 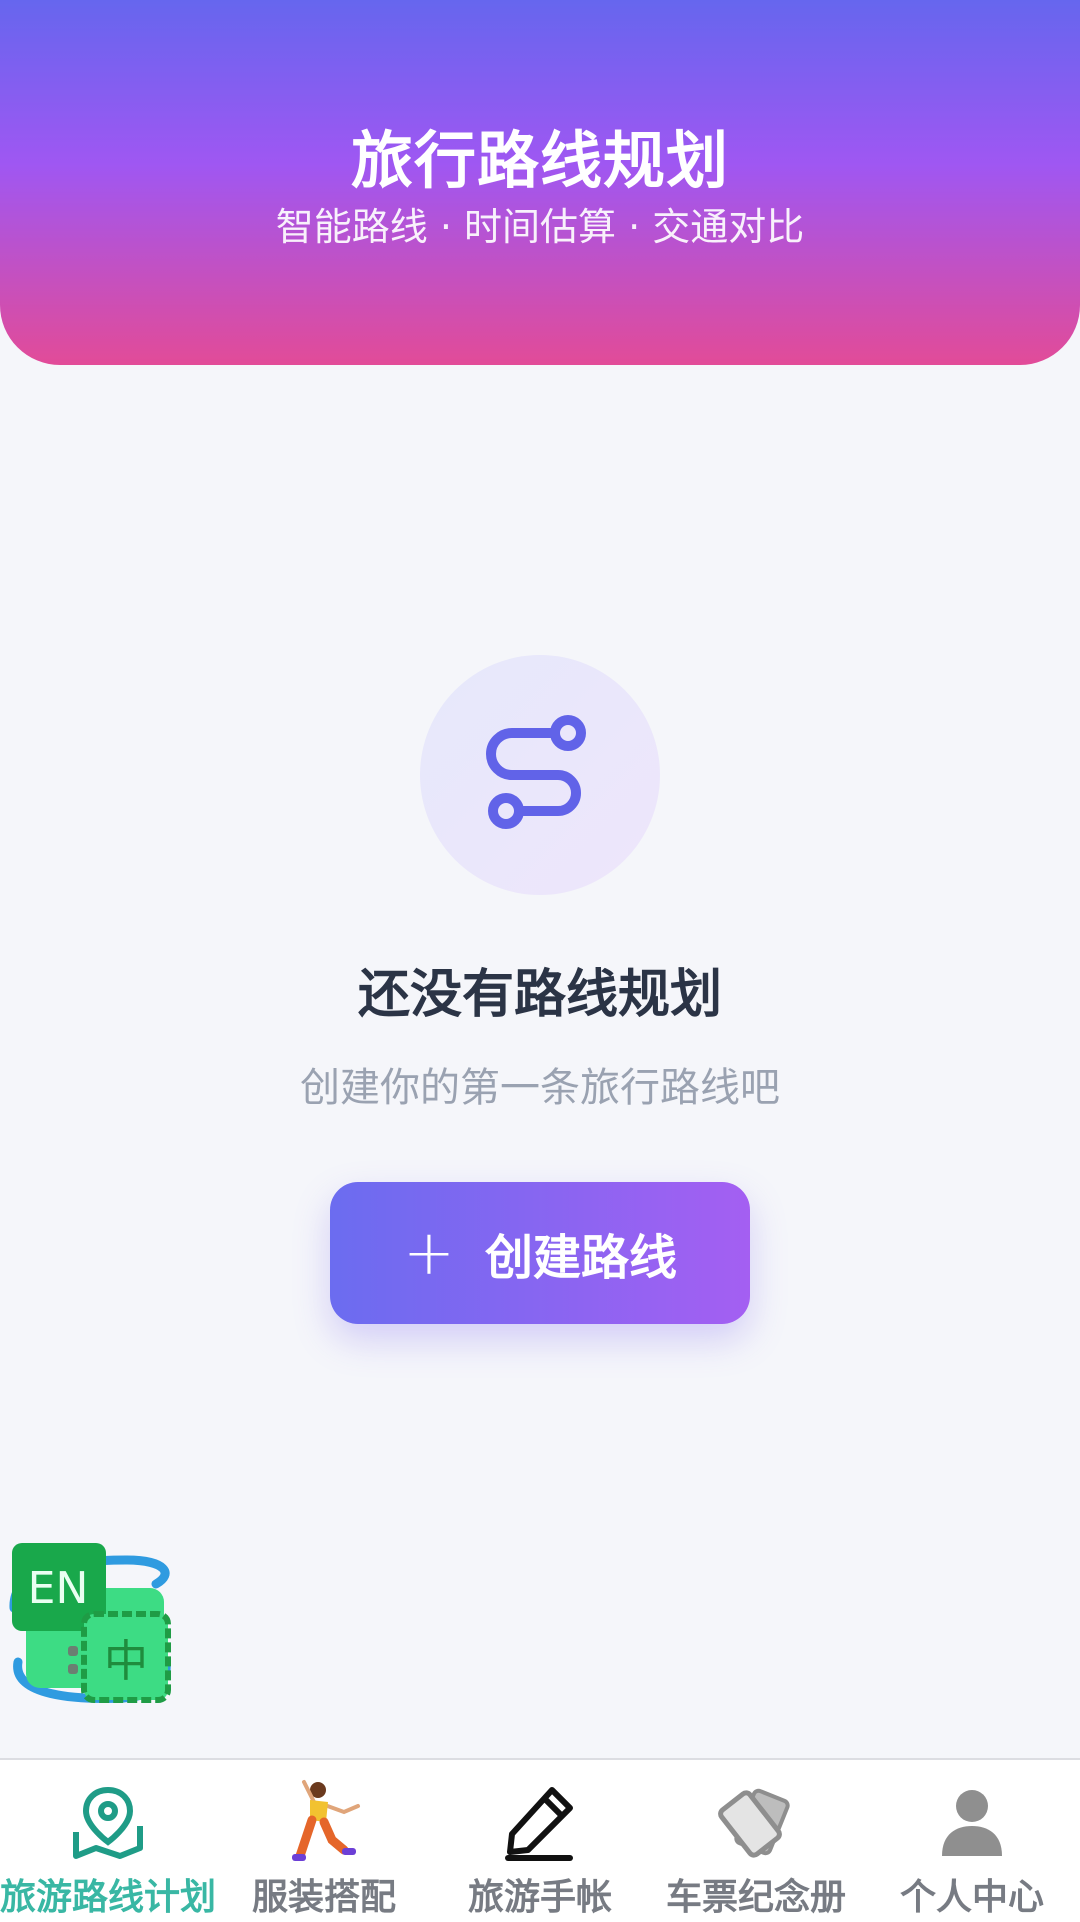 I want to click on create-route-label: 创建路线, so click(x=580, y=1258).